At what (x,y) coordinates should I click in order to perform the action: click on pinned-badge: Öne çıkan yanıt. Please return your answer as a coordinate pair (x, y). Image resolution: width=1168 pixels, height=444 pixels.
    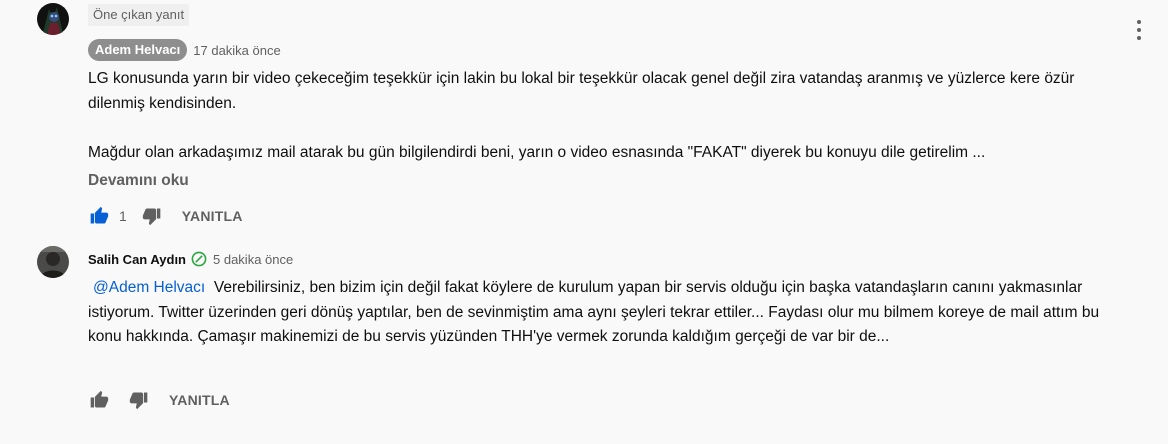
    Looking at the image, I should click on (139, 15).